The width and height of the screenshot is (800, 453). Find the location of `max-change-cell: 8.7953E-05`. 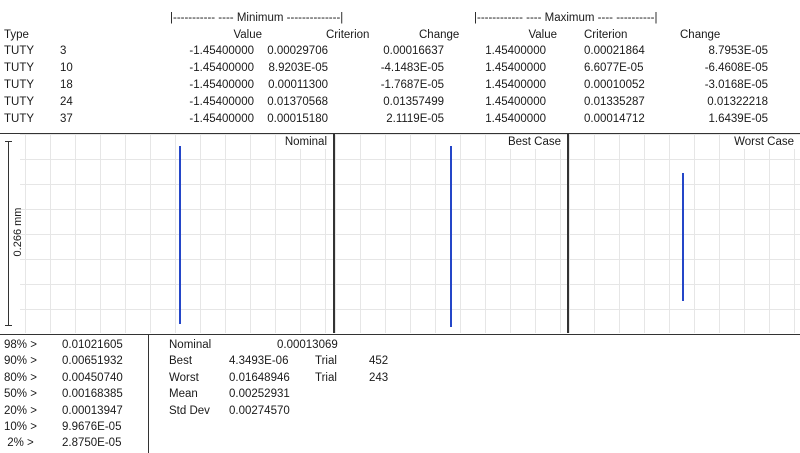

max-change-cell: 8.7953E-05 is located at coordinates (738, 51).